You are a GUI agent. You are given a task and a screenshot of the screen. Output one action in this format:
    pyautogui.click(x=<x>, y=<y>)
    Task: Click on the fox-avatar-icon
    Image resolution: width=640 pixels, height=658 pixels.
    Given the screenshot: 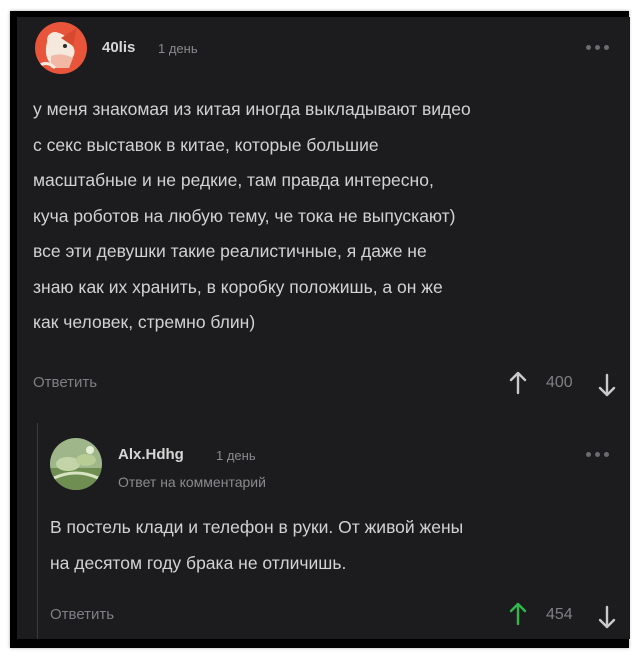 What is the action you would take?
    pyautogui.click(x=61, y=48)
    